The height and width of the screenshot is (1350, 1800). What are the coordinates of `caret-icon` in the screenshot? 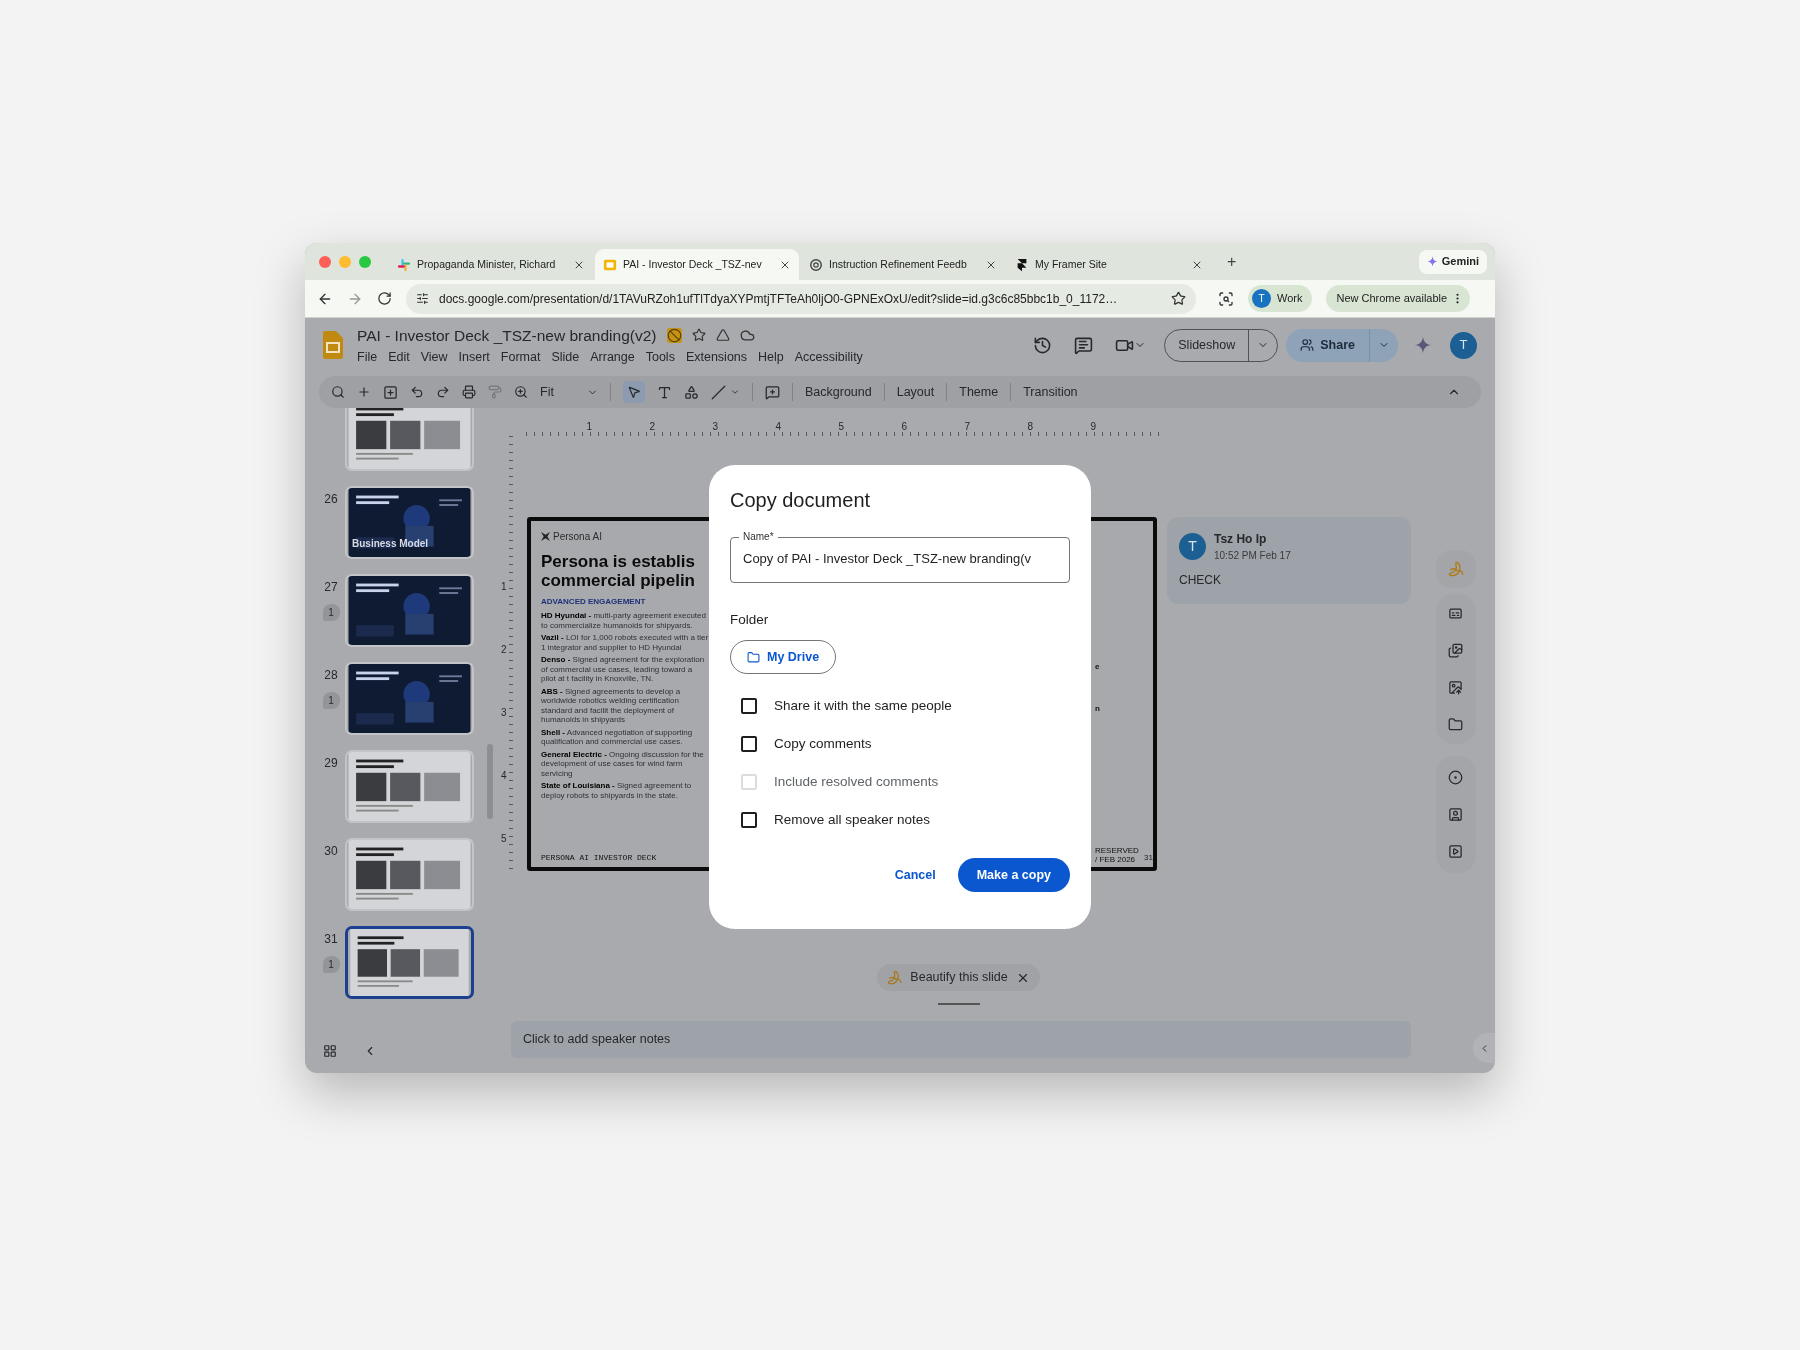 It's located at (735, 392).